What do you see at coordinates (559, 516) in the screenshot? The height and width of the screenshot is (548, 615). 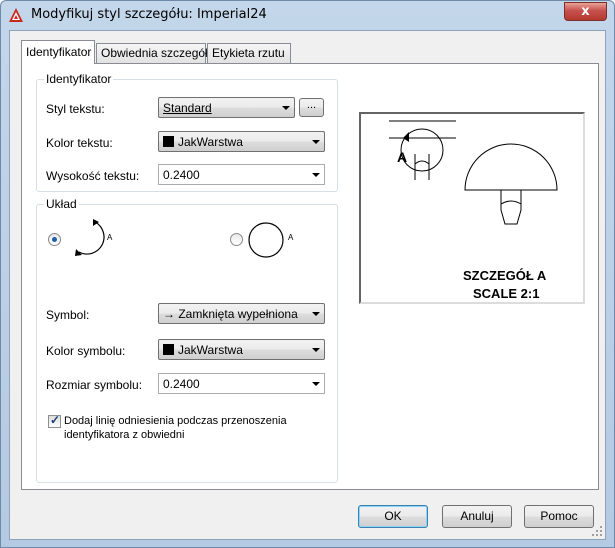 I see `help-button: Pomoc` at bounding box center [559, 516].